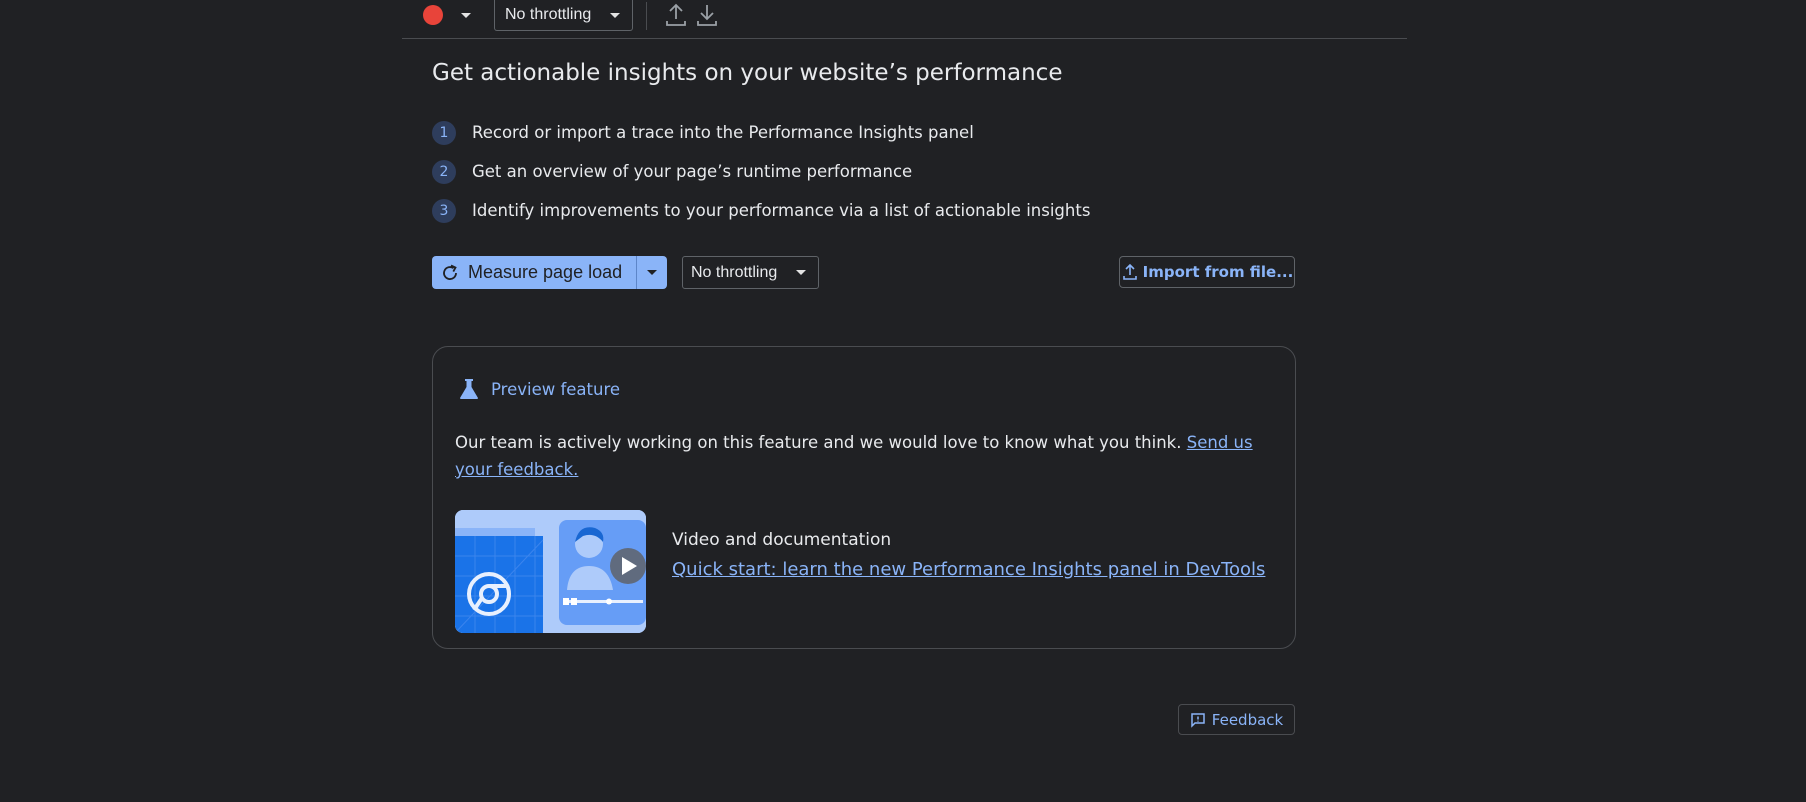 The image size is (1806, 802). Describe the element at coordinates (433, 15) in the screenshot. I see `record-button` at that location.